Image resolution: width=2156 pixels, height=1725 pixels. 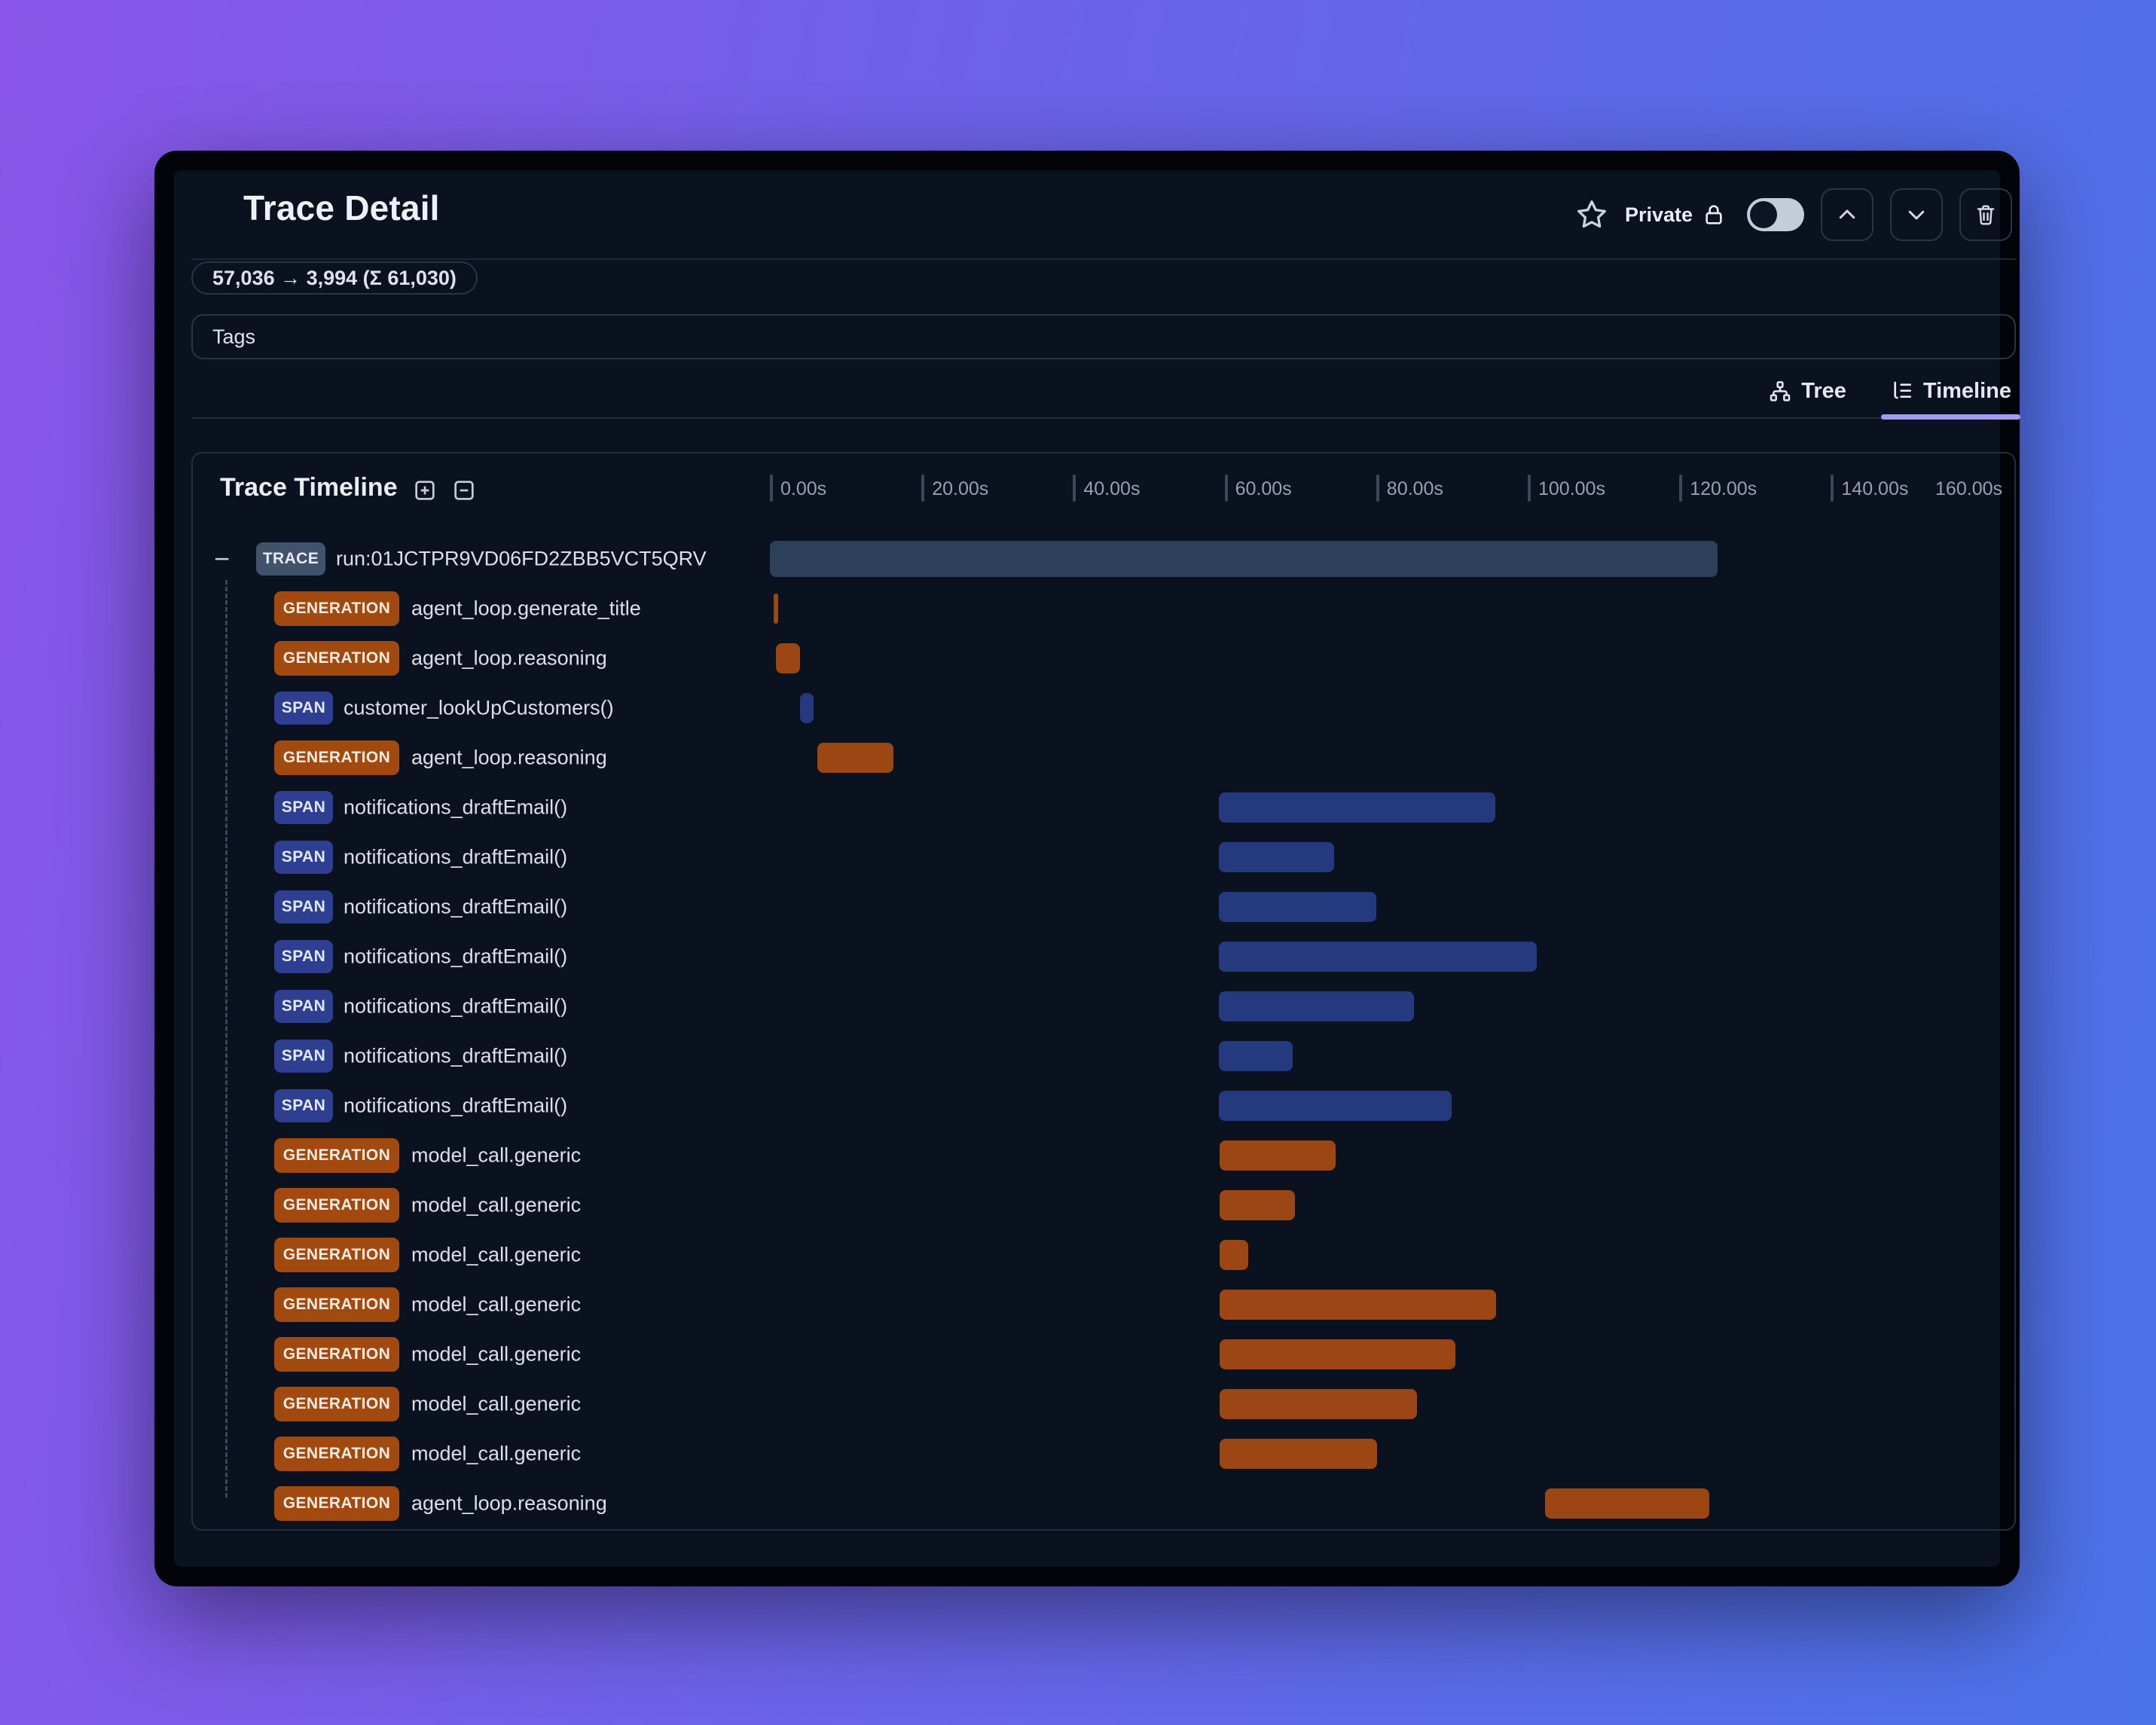 I want to click on timeline-row: SPAN customer_lookUpCustomers(), so click(x=1103, y=708).